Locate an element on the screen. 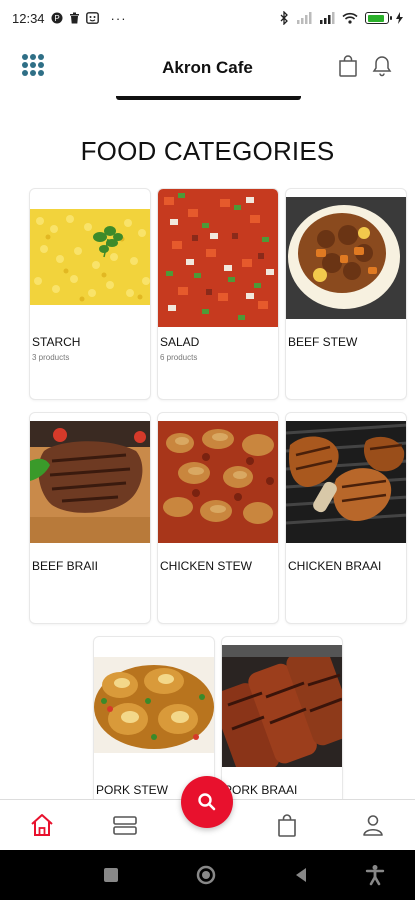 The image size is (415, 900). category-card-starch: STARCH 3 products is located at coordinates (90, 294).